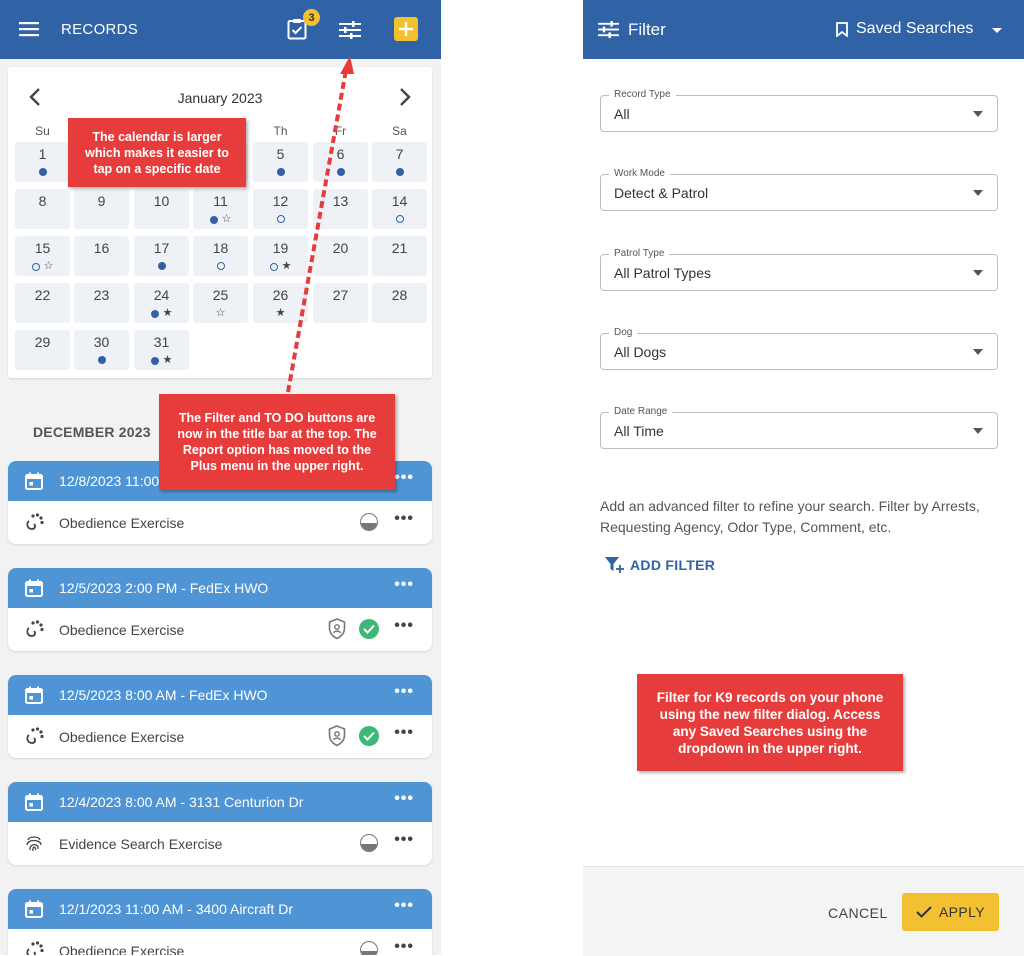 The width and height of the screenshot is (1024, 956). What do you see at coordinates (42, 154) in the screenshot?
I see `day-number: 1` at bounding box center [42, 154].